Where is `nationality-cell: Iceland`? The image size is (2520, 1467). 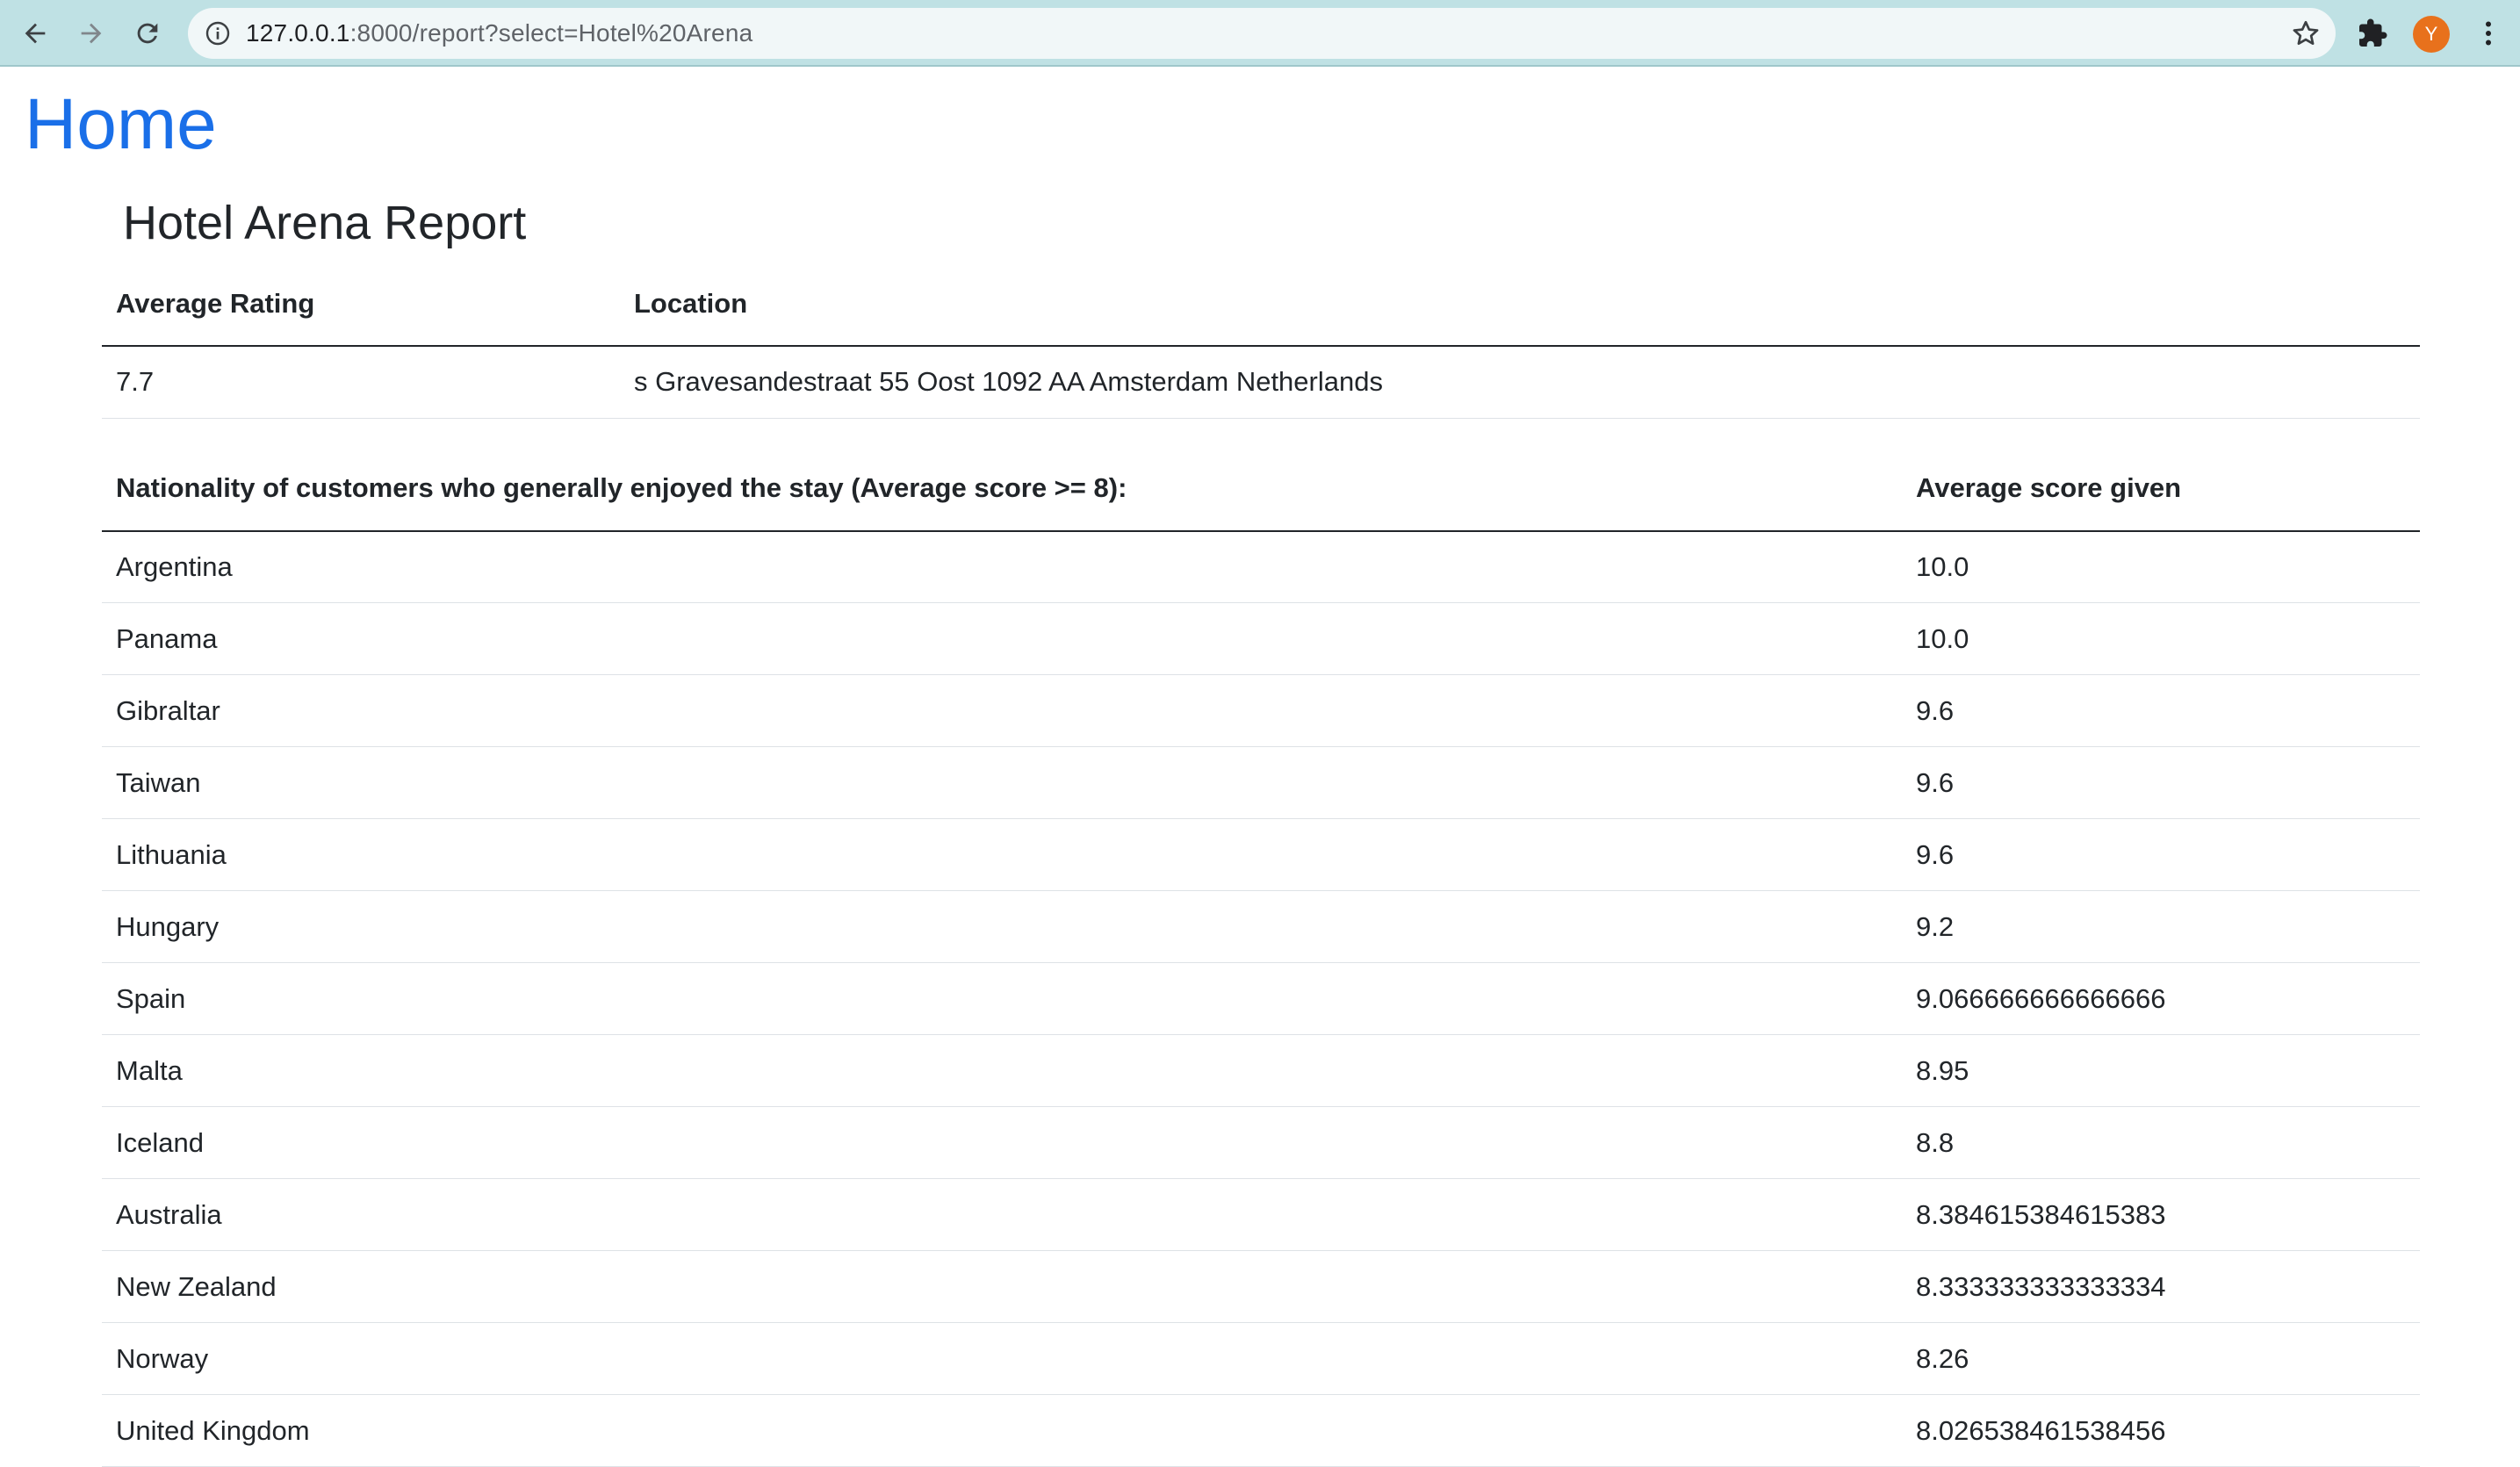 nationality-cell: Iceland is located at coordinates (1002, 1143).